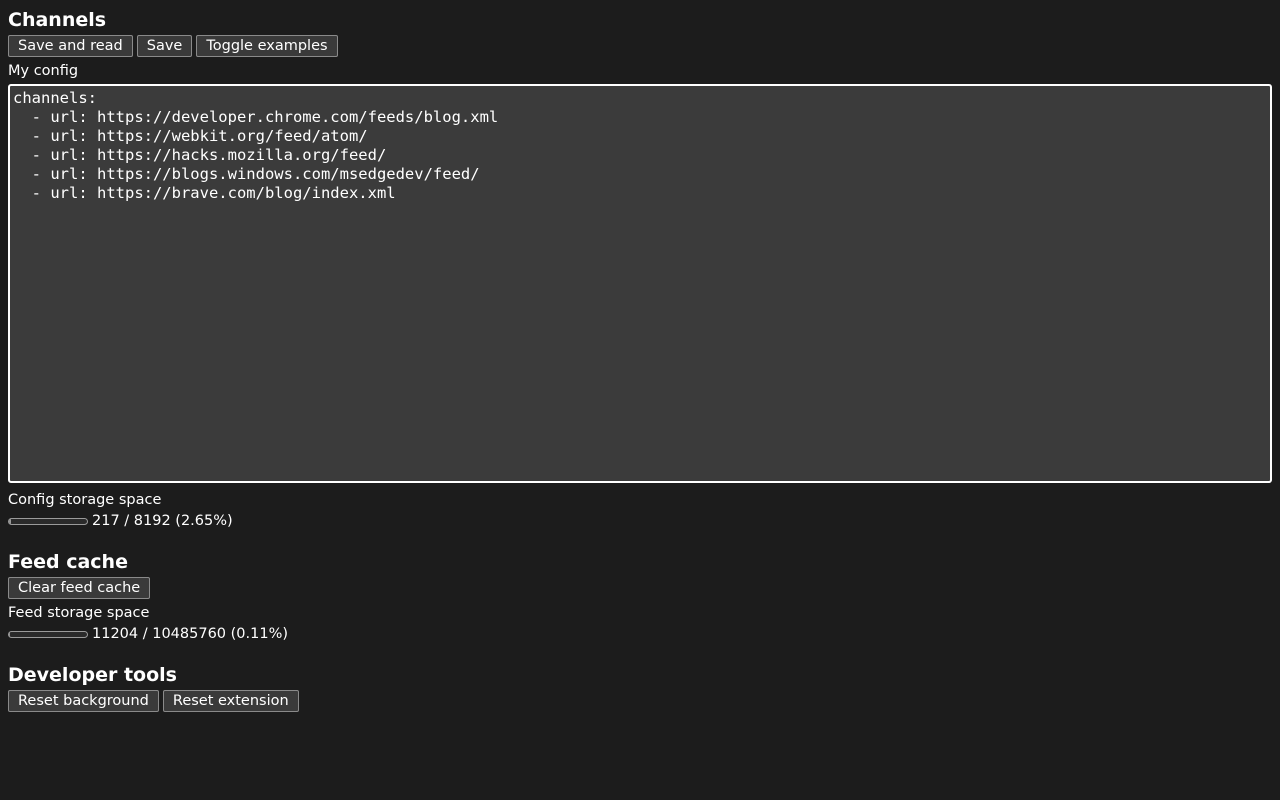 The height and width of the screenshot is (800, 1280). Describe the element at coordinates (640, 701) in the screenshot. I see `developer-tools-button-row: Reset background Reset extension` at that location.